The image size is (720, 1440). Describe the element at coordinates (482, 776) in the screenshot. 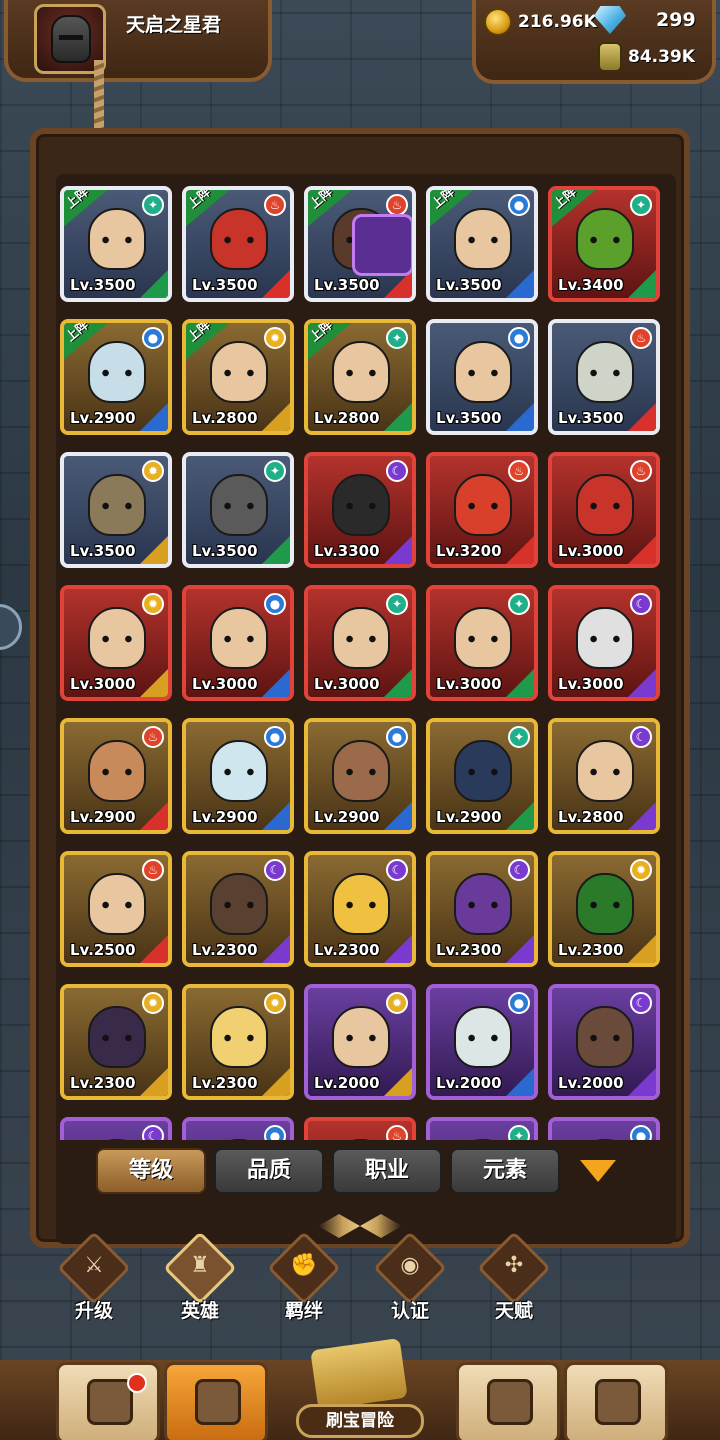

I see `hero-card: ✦ Lv.2900` at that location.